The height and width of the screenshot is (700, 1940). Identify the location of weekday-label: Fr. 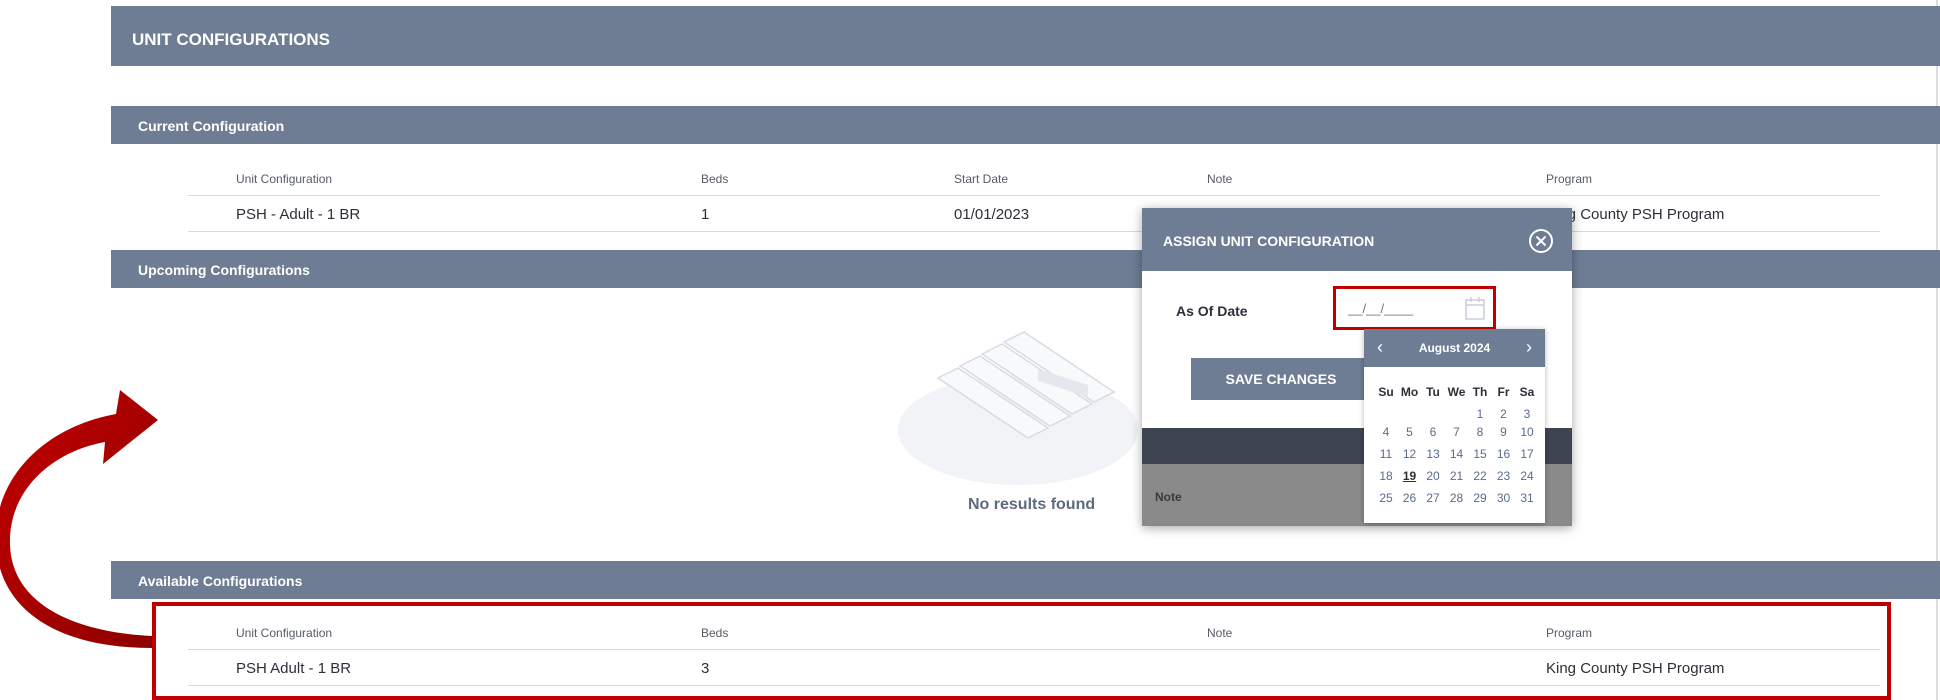
(1503, 392).